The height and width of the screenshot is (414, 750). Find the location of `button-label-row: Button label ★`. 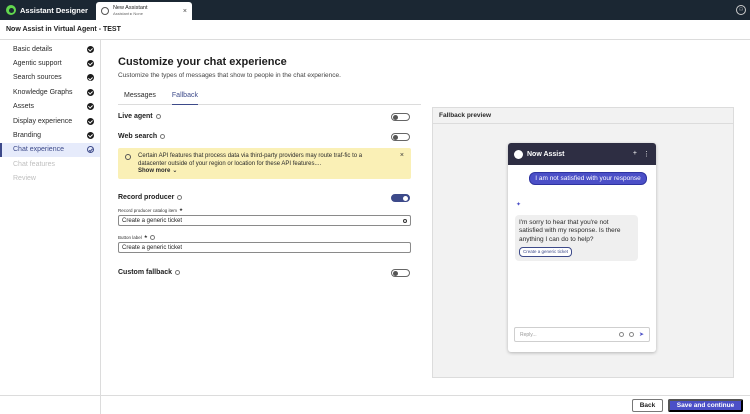

button-label-row: Button label ★ is located at coordinates (136, 237).